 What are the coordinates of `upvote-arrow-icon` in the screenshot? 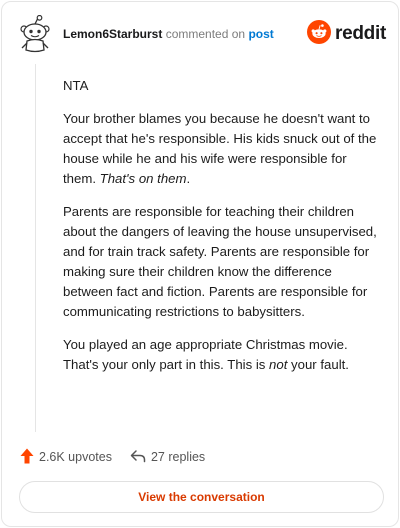 It's located at (27, 457).